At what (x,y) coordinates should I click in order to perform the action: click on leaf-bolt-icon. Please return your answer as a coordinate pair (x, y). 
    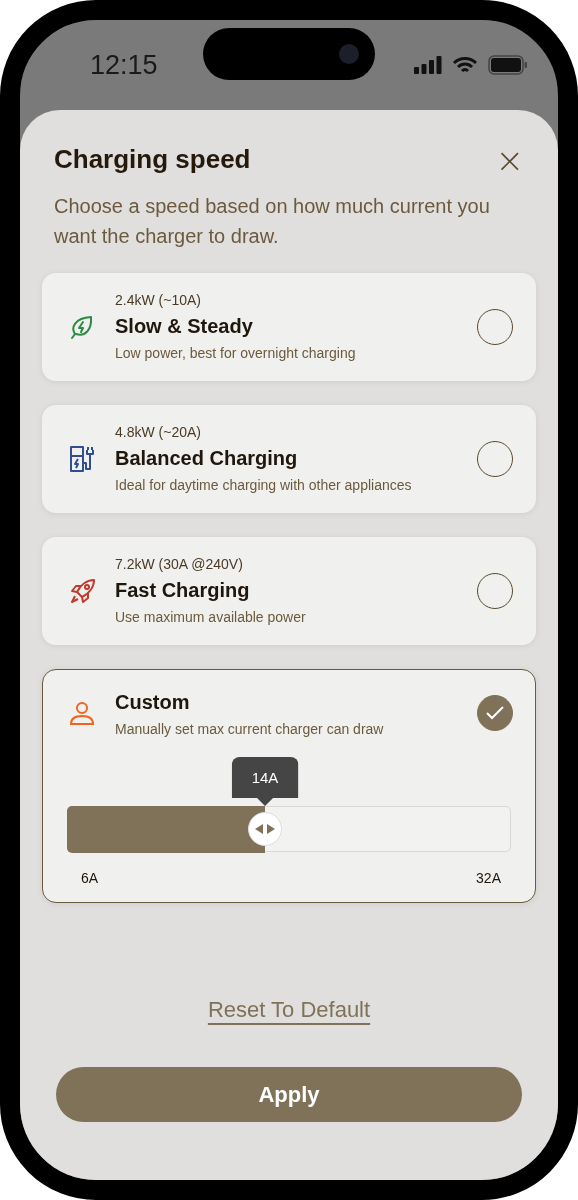
    Looking at the image, I should click on (82, 327).